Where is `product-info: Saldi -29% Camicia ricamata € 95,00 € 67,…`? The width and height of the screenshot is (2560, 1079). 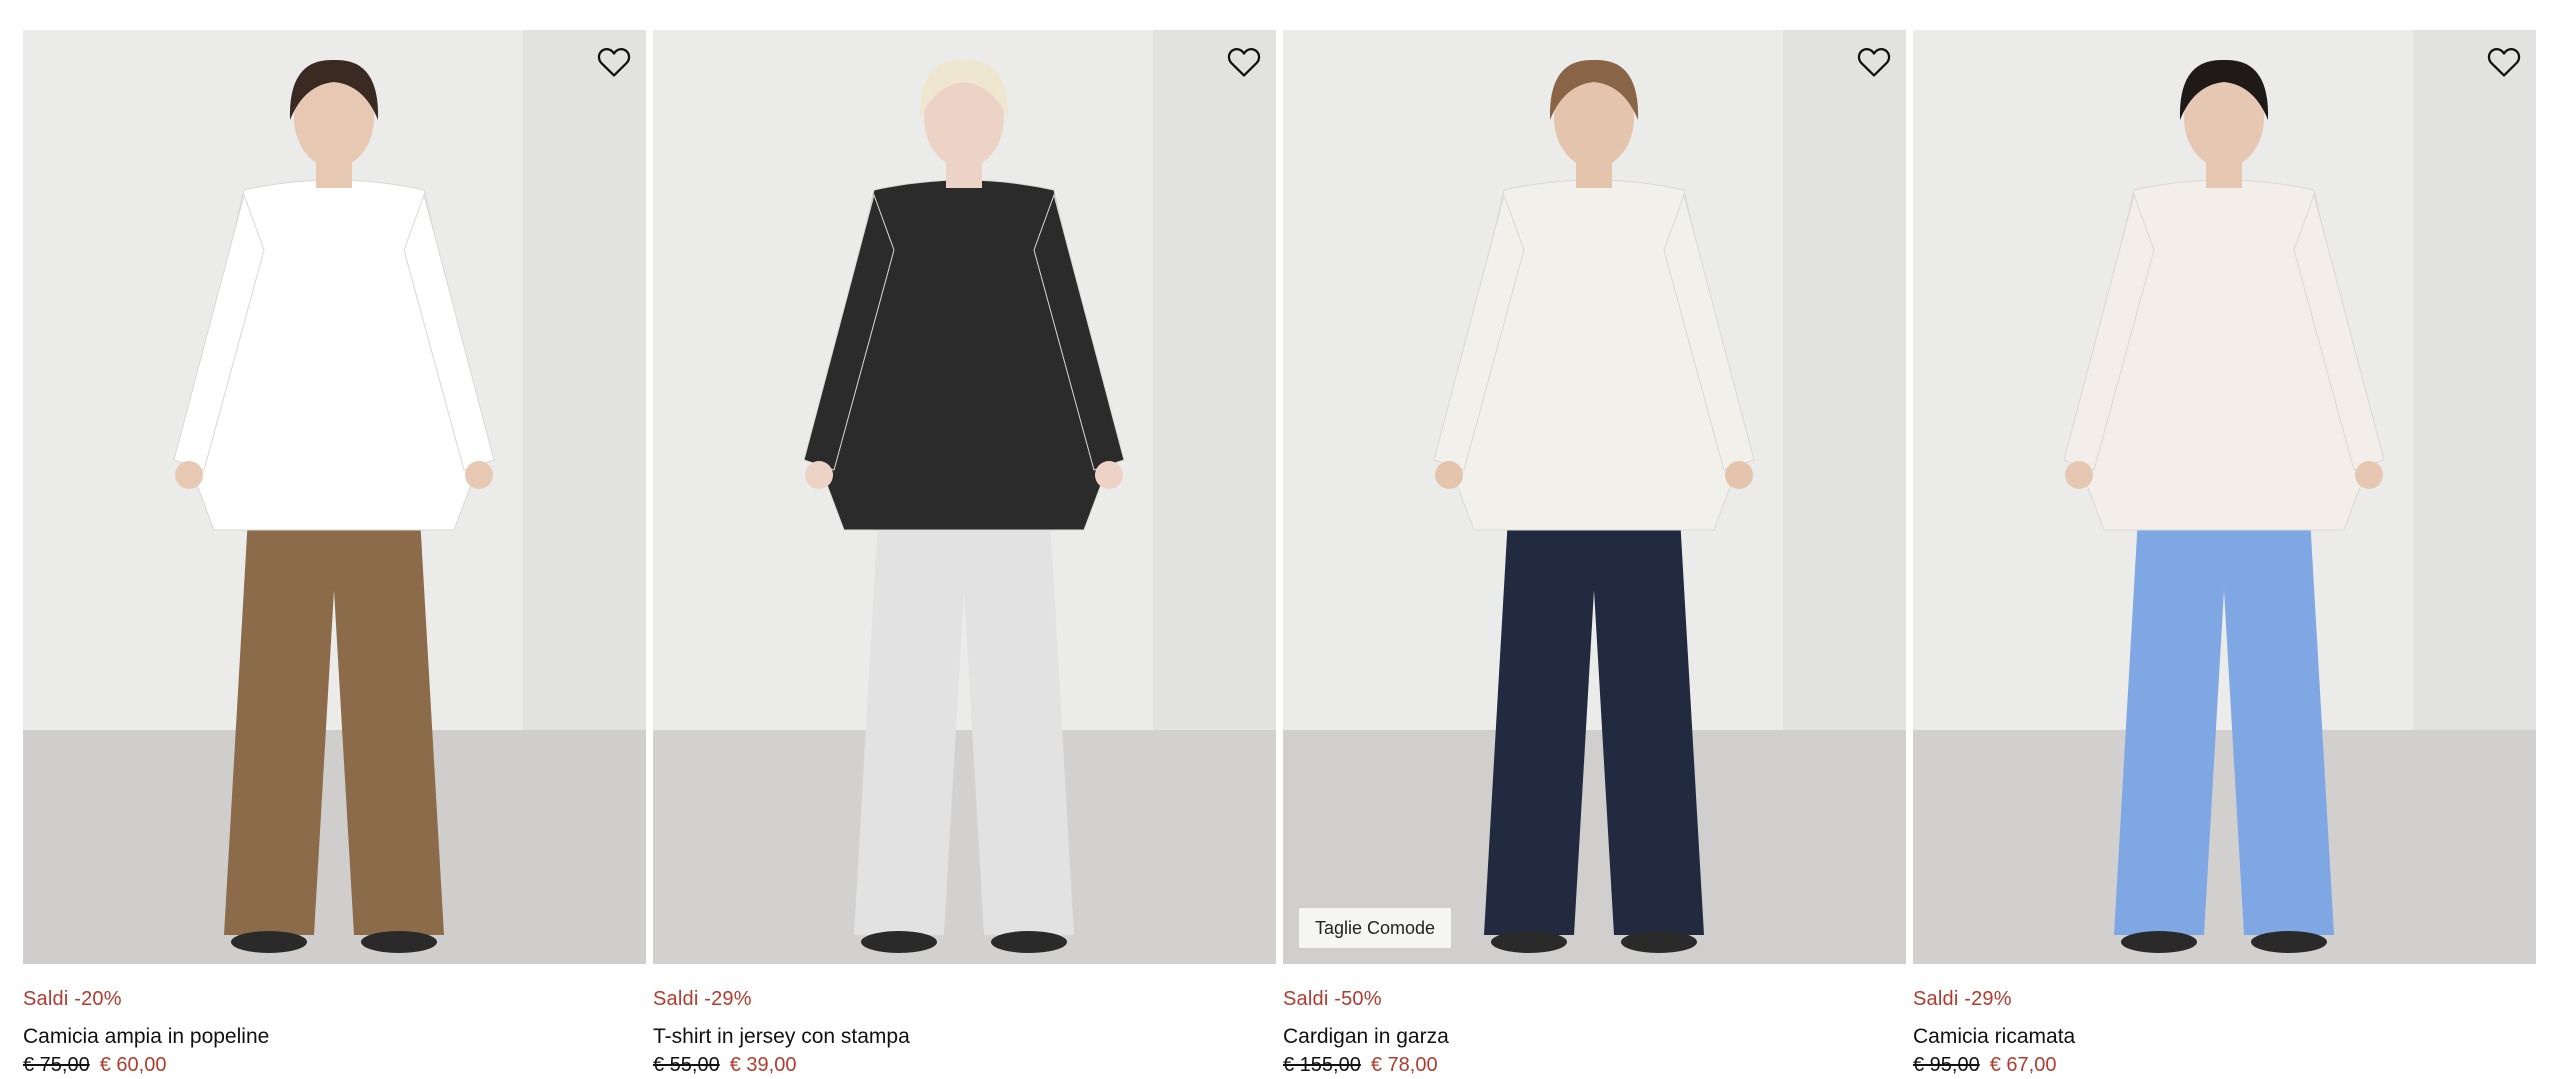
product-info: Saldi -29% Camicia ricamata € 95,00 € 67,… is located at coordinates (2224, 1021).